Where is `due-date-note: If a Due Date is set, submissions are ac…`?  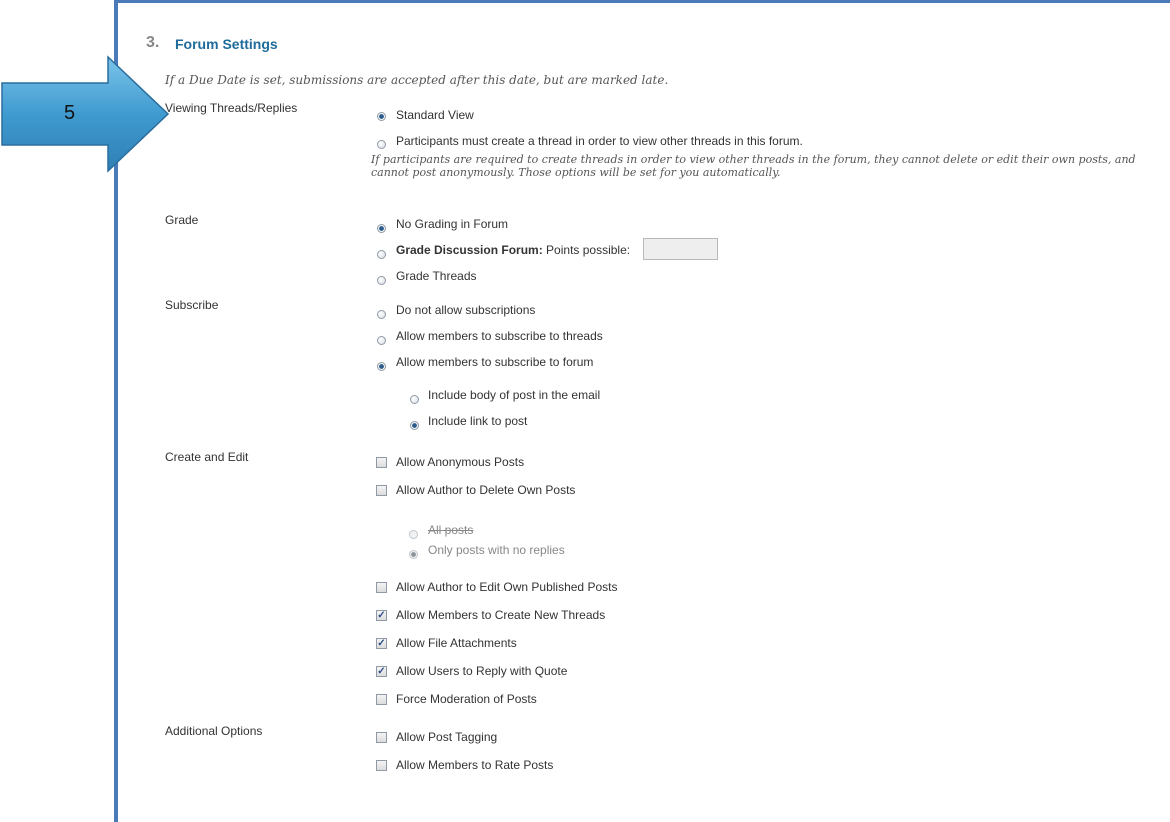 due-date-note: If a Due Date is set, submissions are ac… is located at coordinates (417, 80).